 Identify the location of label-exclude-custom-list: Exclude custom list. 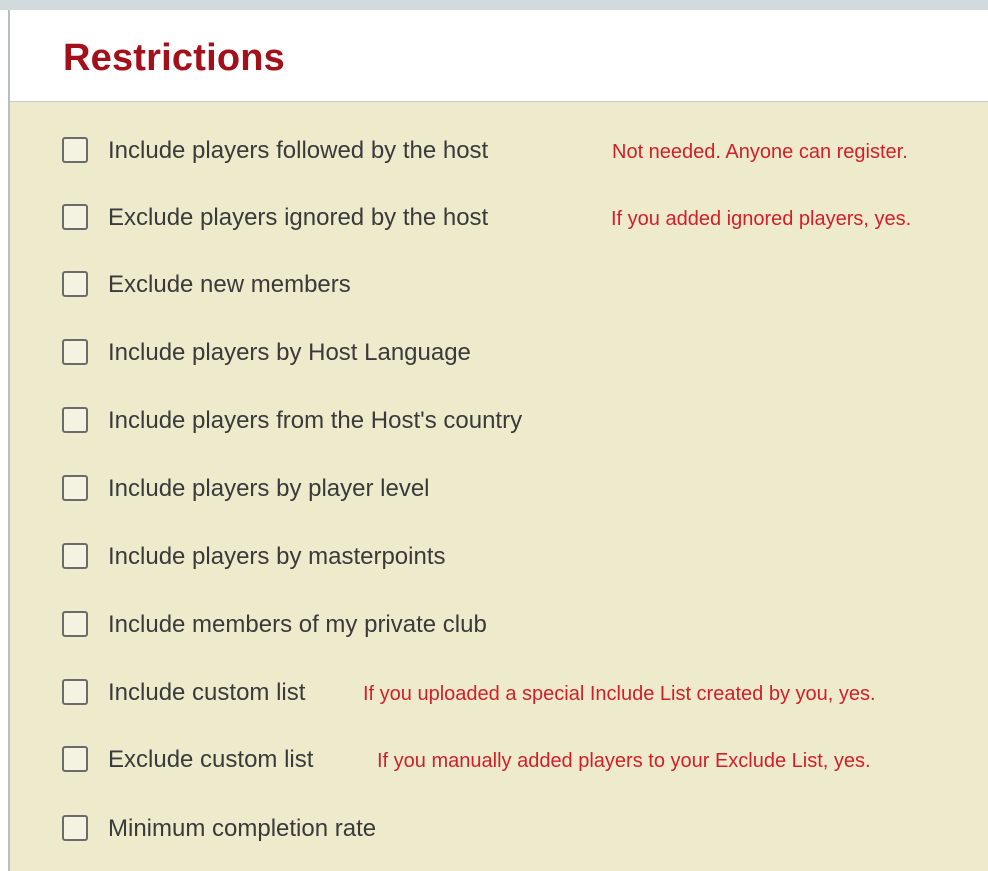
(211, 759).